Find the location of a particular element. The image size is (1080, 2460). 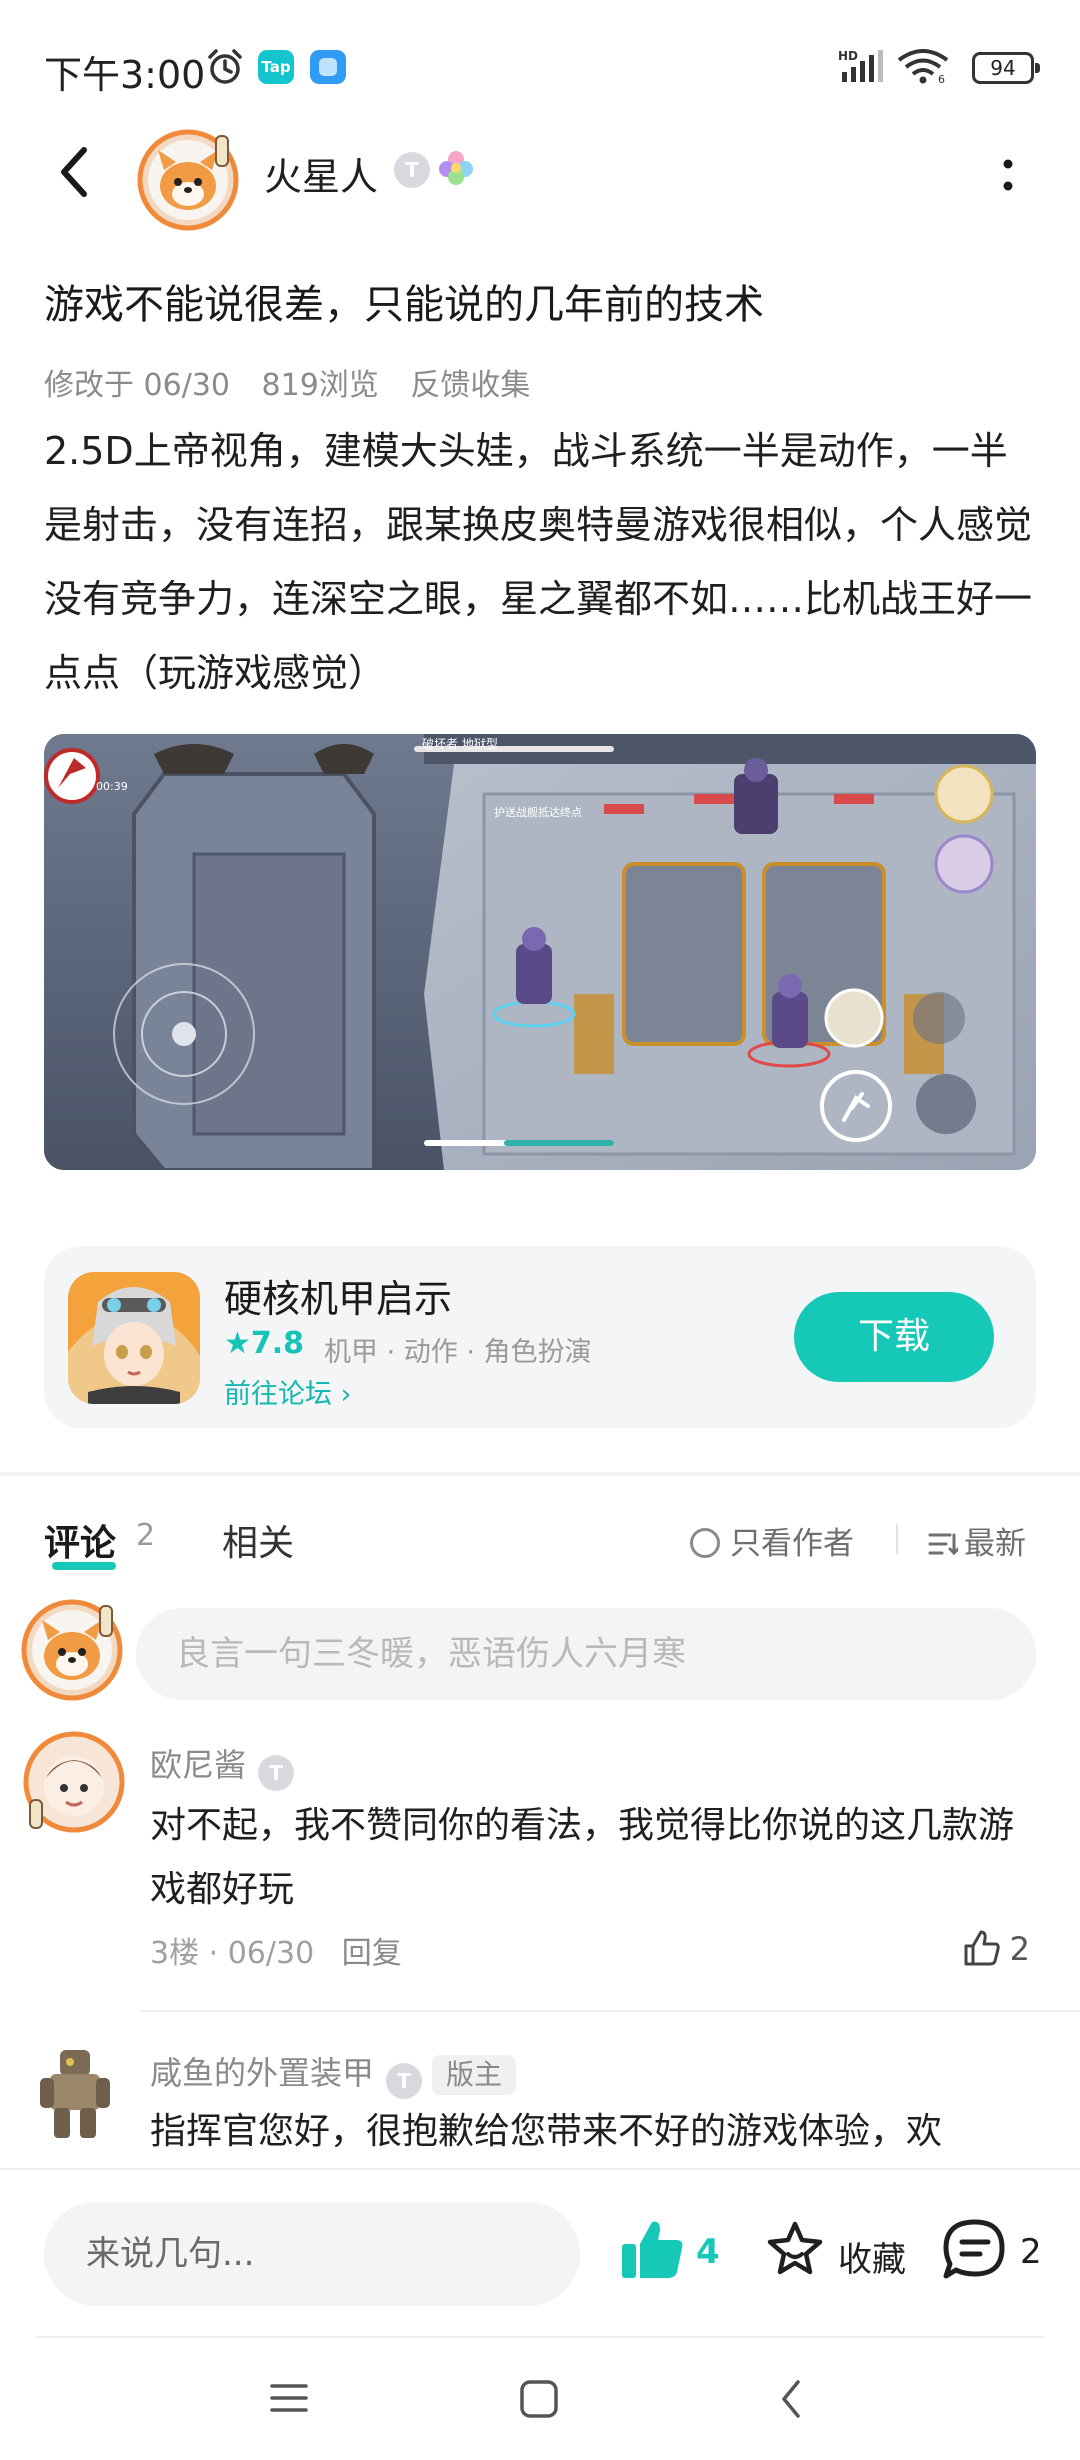

comment-meta: 3楼 · 06/30 回复 is located at coordinates (276, 1950).